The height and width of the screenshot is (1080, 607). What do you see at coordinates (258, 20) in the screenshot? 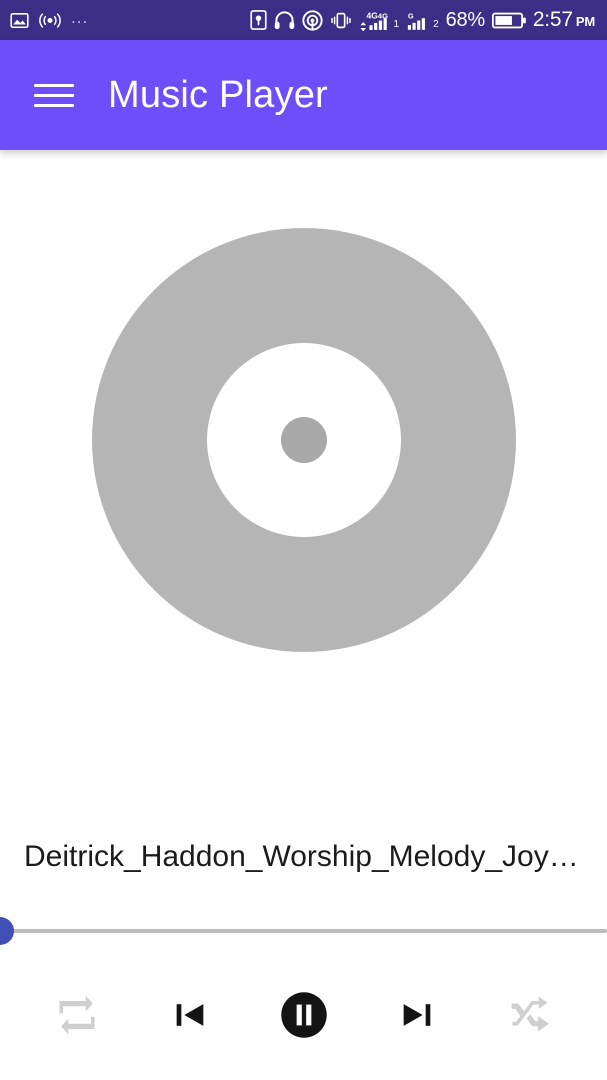
I see `id-badge-icon` at bounding box center [258, 20].